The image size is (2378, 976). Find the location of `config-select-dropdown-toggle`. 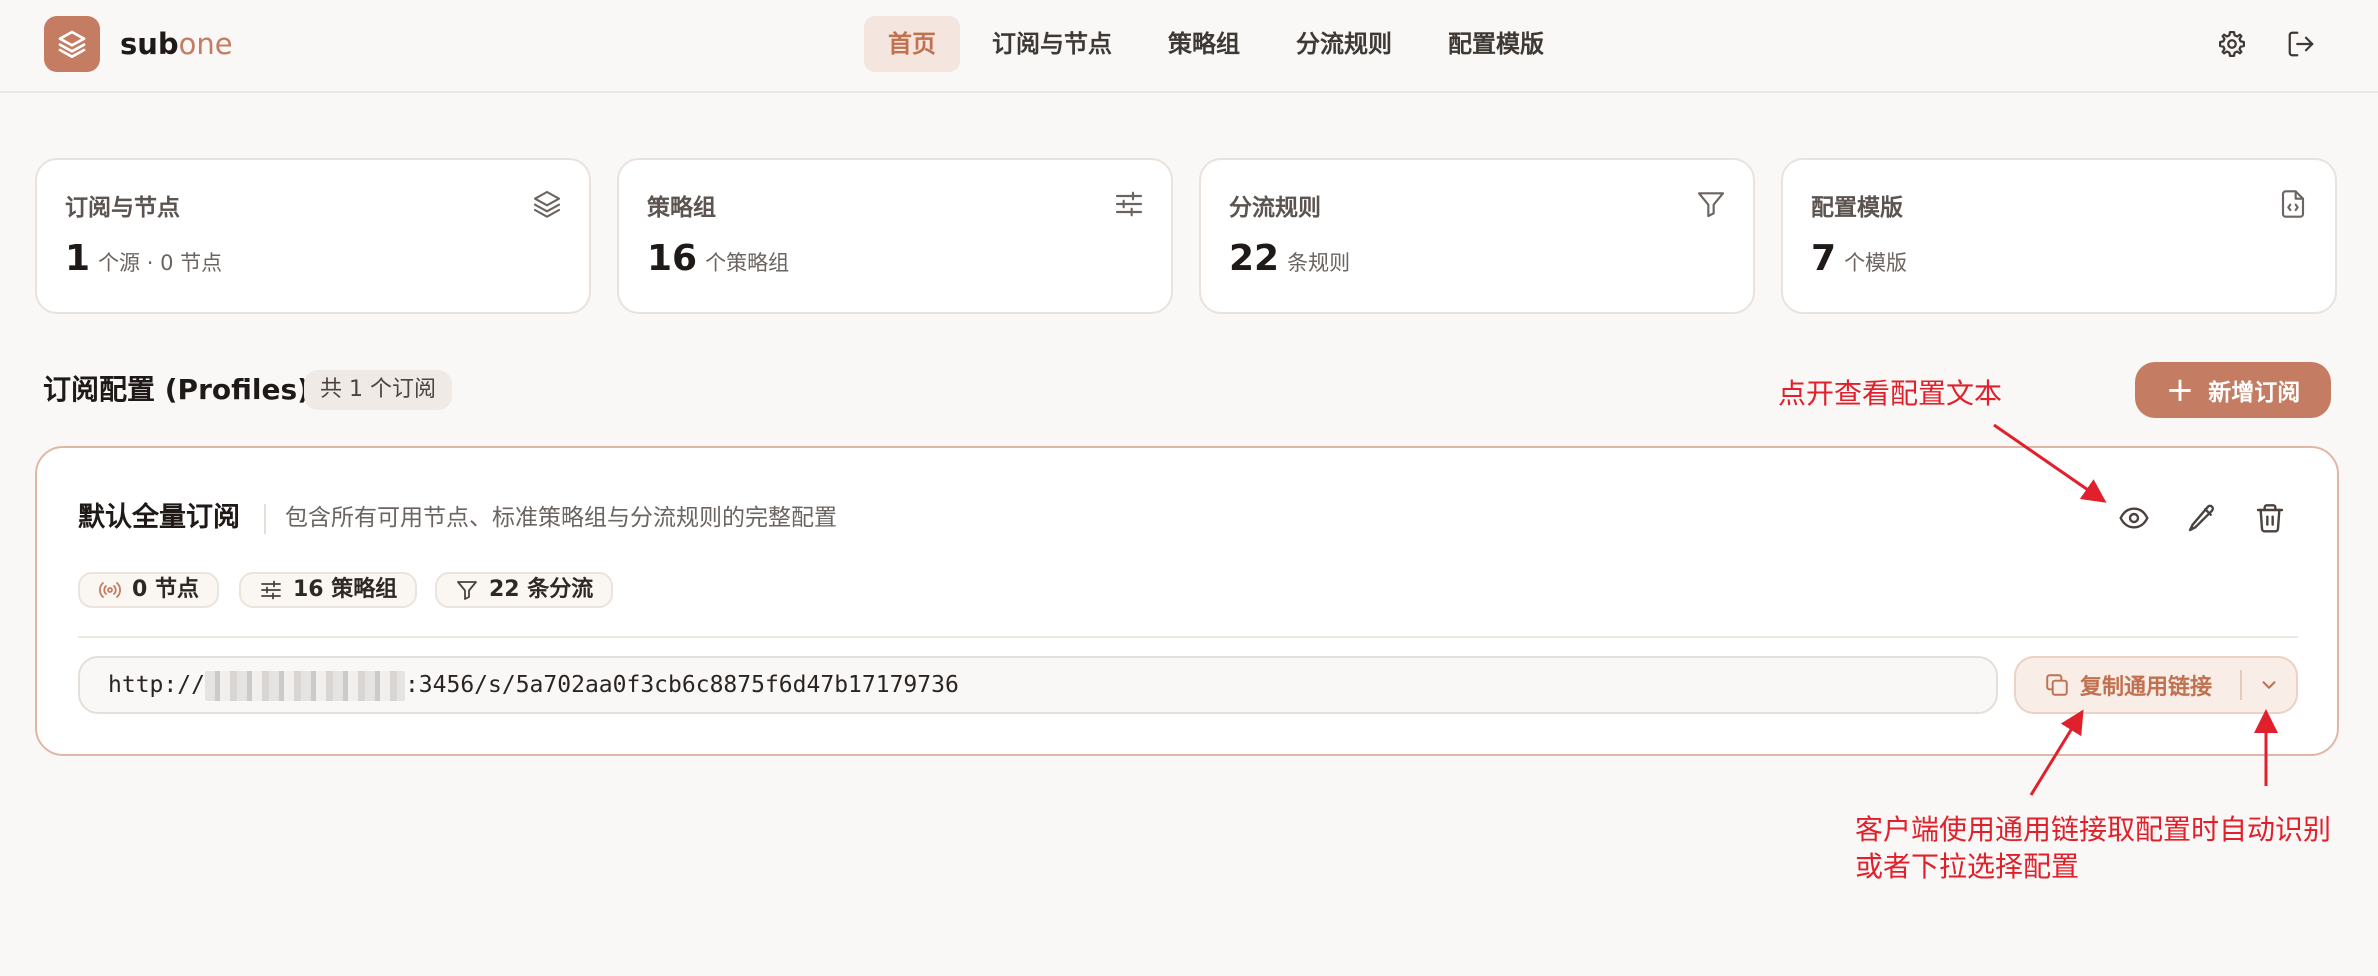

config-select-dropdown-toggle is located at coordinates (2269, 685).